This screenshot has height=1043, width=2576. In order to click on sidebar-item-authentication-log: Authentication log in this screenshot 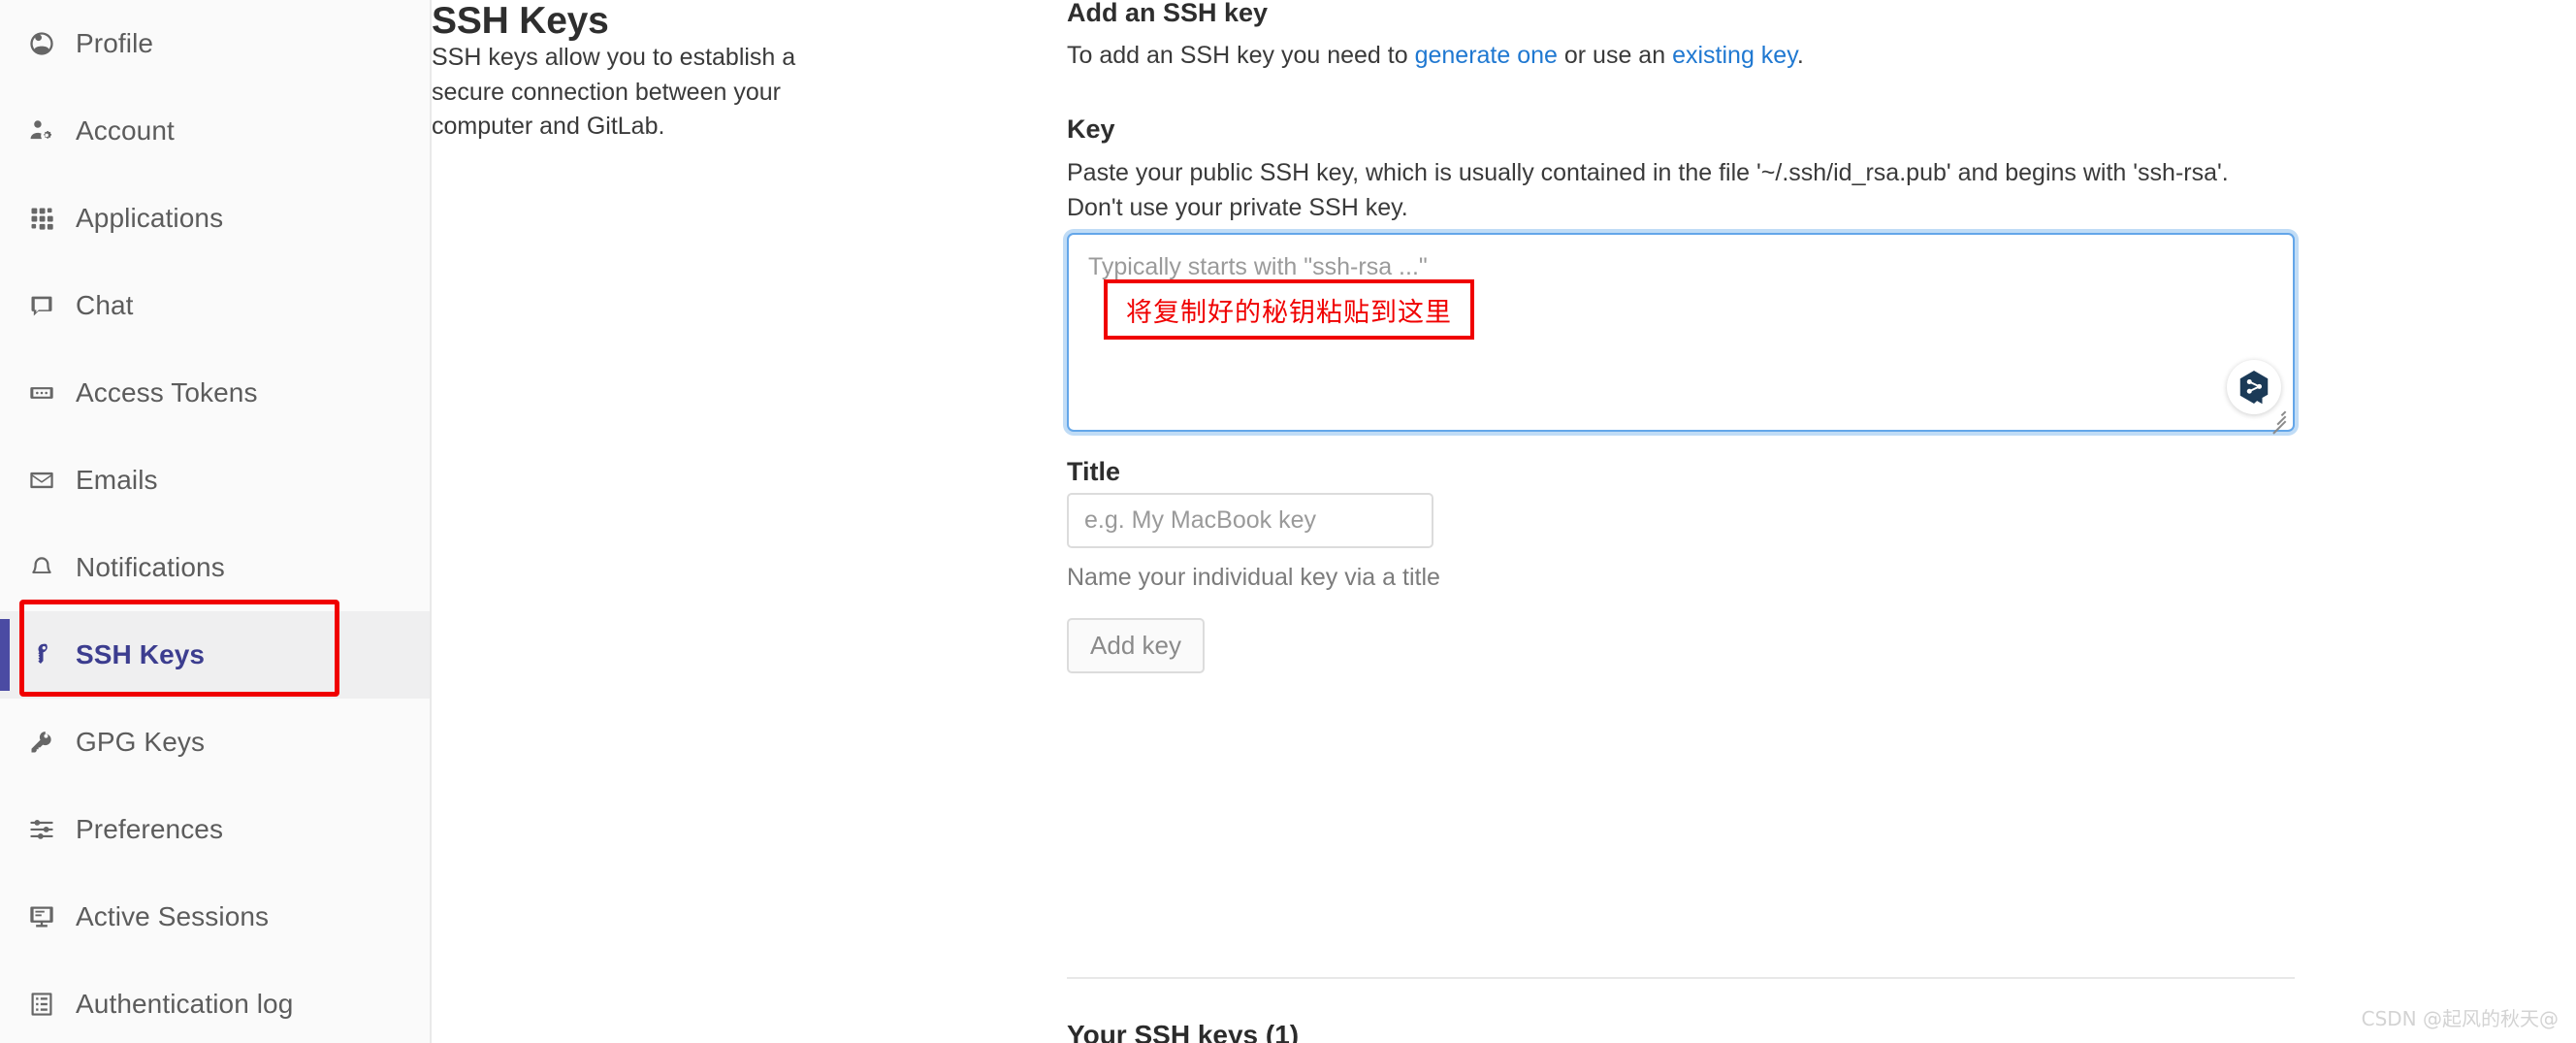, I will do `click(215, 1002)`.